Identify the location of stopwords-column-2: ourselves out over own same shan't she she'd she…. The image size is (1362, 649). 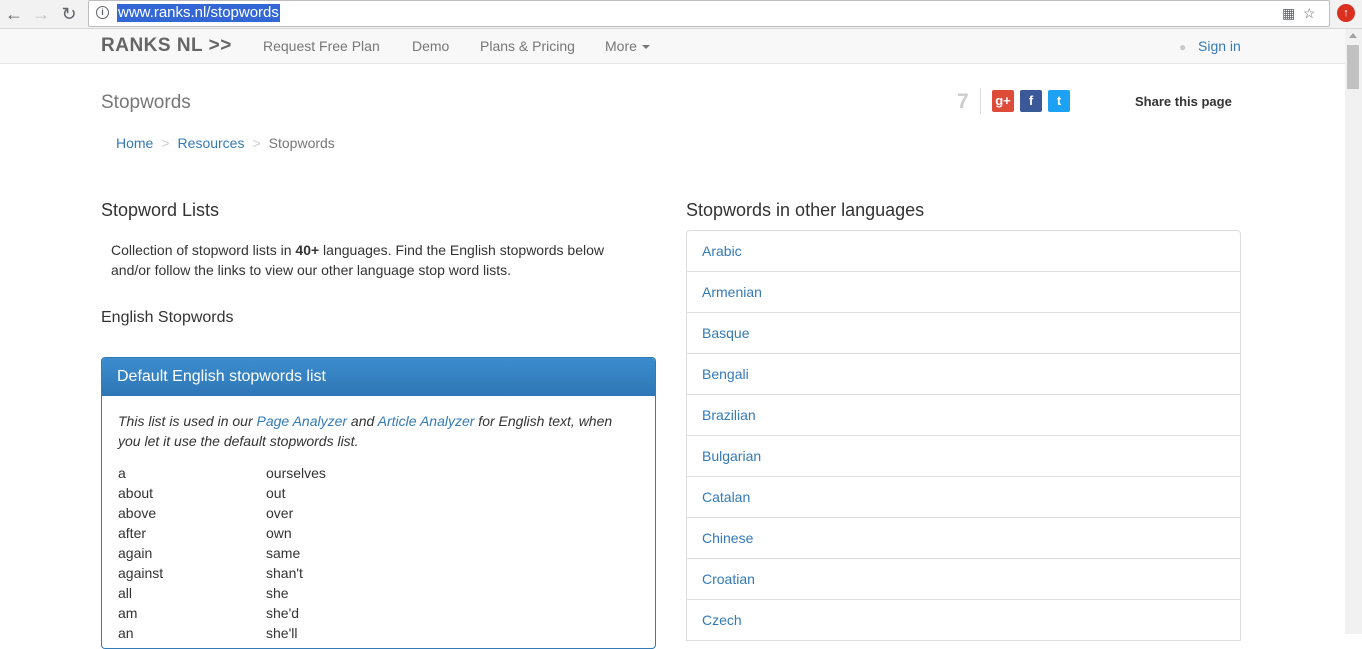
(341, 553).